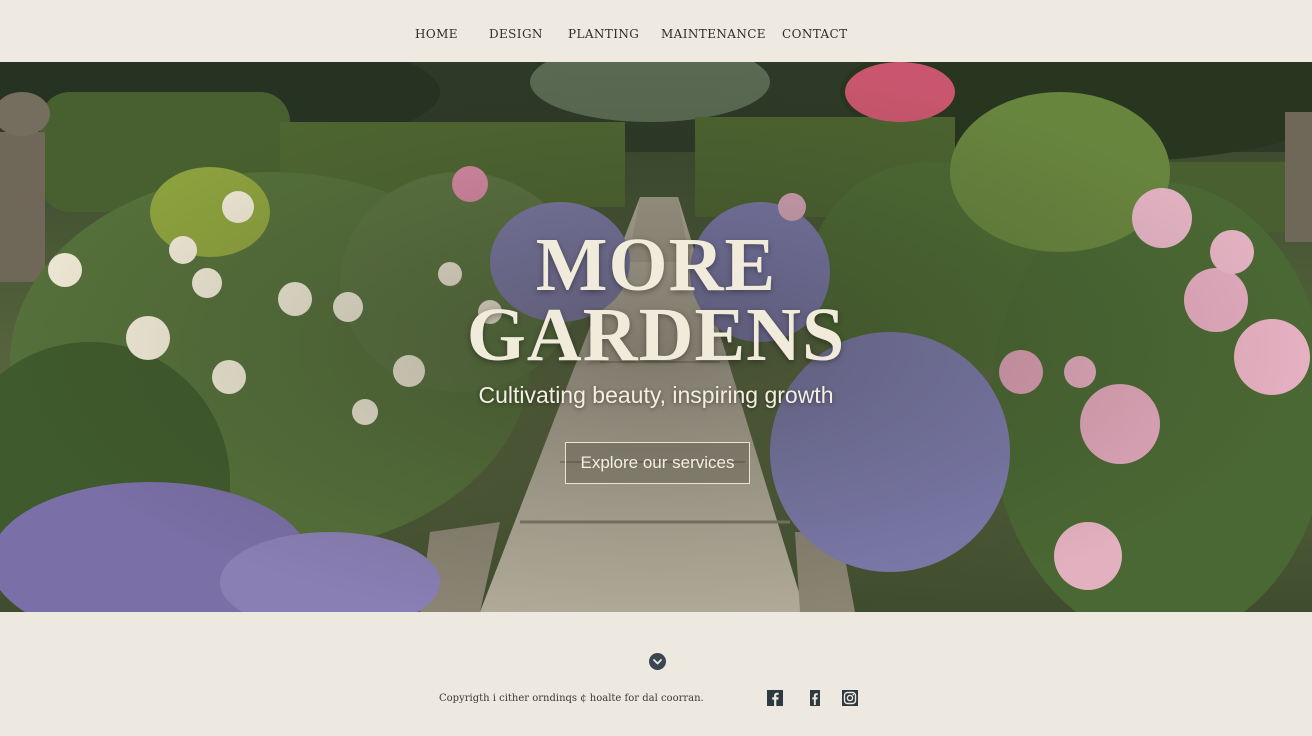 Image resolution: width=1312 pixels, height=736 pixels. Describe the element at coordinates (850, 698) in the screenshot. I see `instagram-icon` at that location.